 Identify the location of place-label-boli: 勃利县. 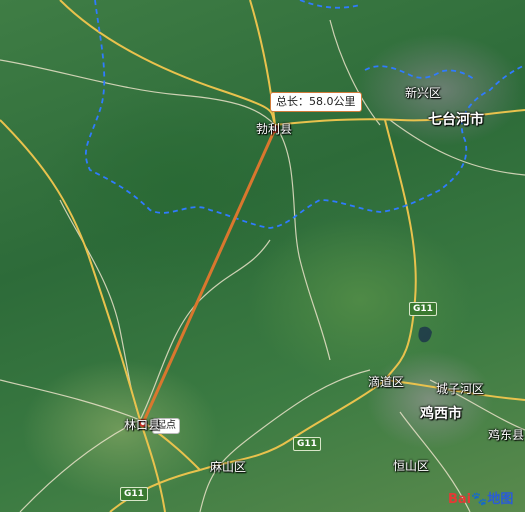
(274, 128).